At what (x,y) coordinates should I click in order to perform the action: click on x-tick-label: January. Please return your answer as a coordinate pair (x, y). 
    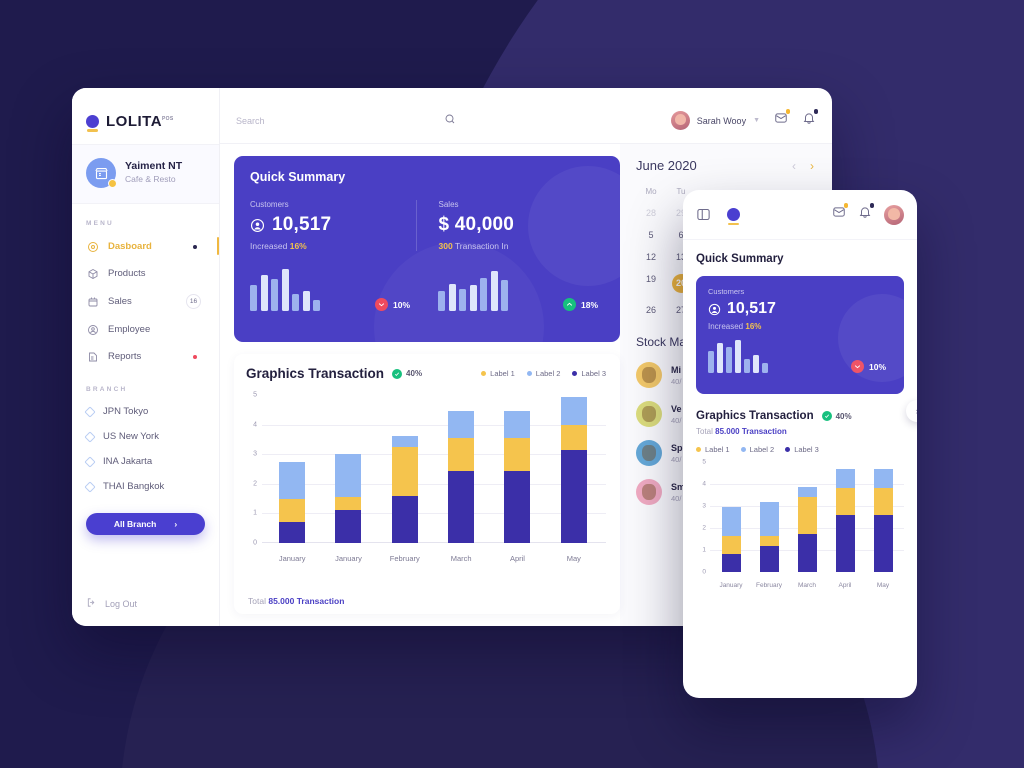
    Looking at the image, I should click on (731, 585).